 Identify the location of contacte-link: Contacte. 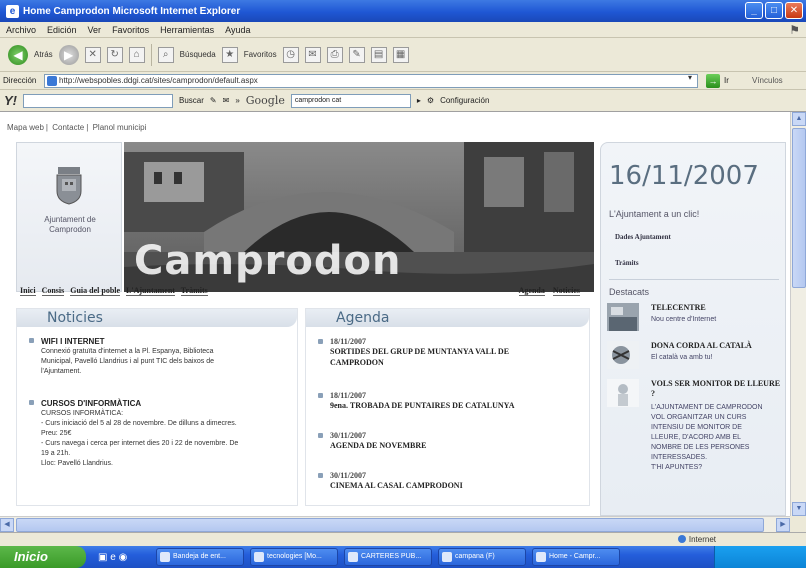
(68, 127).